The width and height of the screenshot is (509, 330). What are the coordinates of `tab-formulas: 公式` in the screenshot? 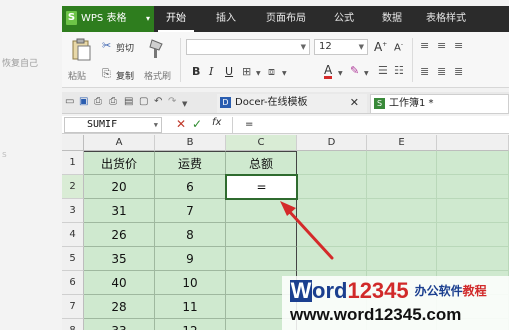 It's located at (344, 19).